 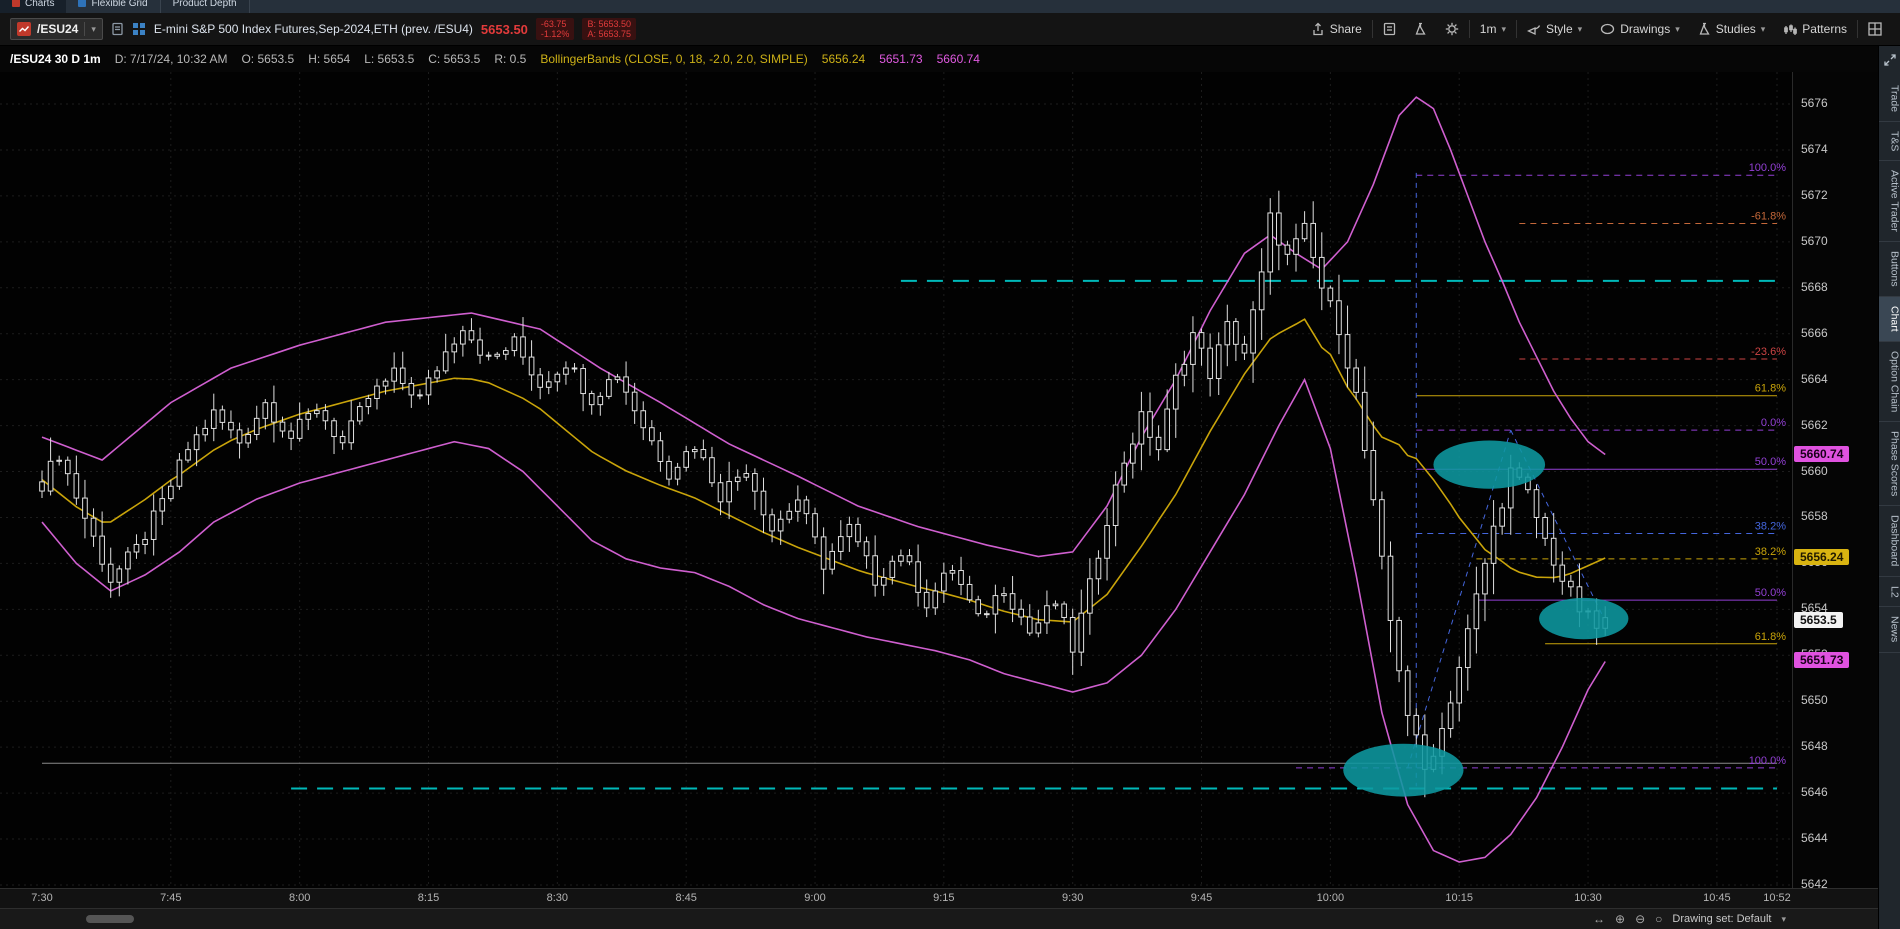 What do you see at coordinates (1889, 630) in the screenshot?
I see `sidebar-tab-news: News` at bounding box center [1889, 630].